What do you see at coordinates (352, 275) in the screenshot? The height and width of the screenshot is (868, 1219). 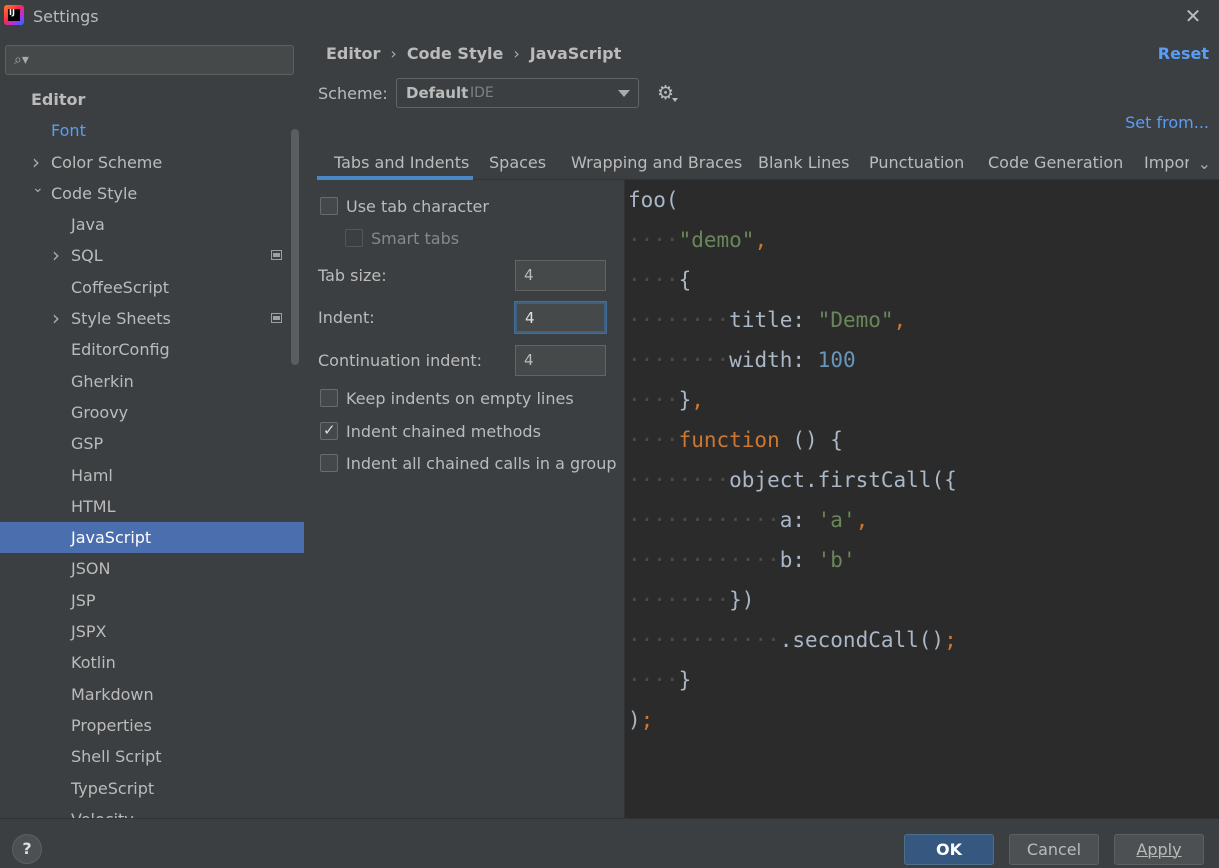 I see `tab-size-label: Tab size:` at bounding box center [352, 275].